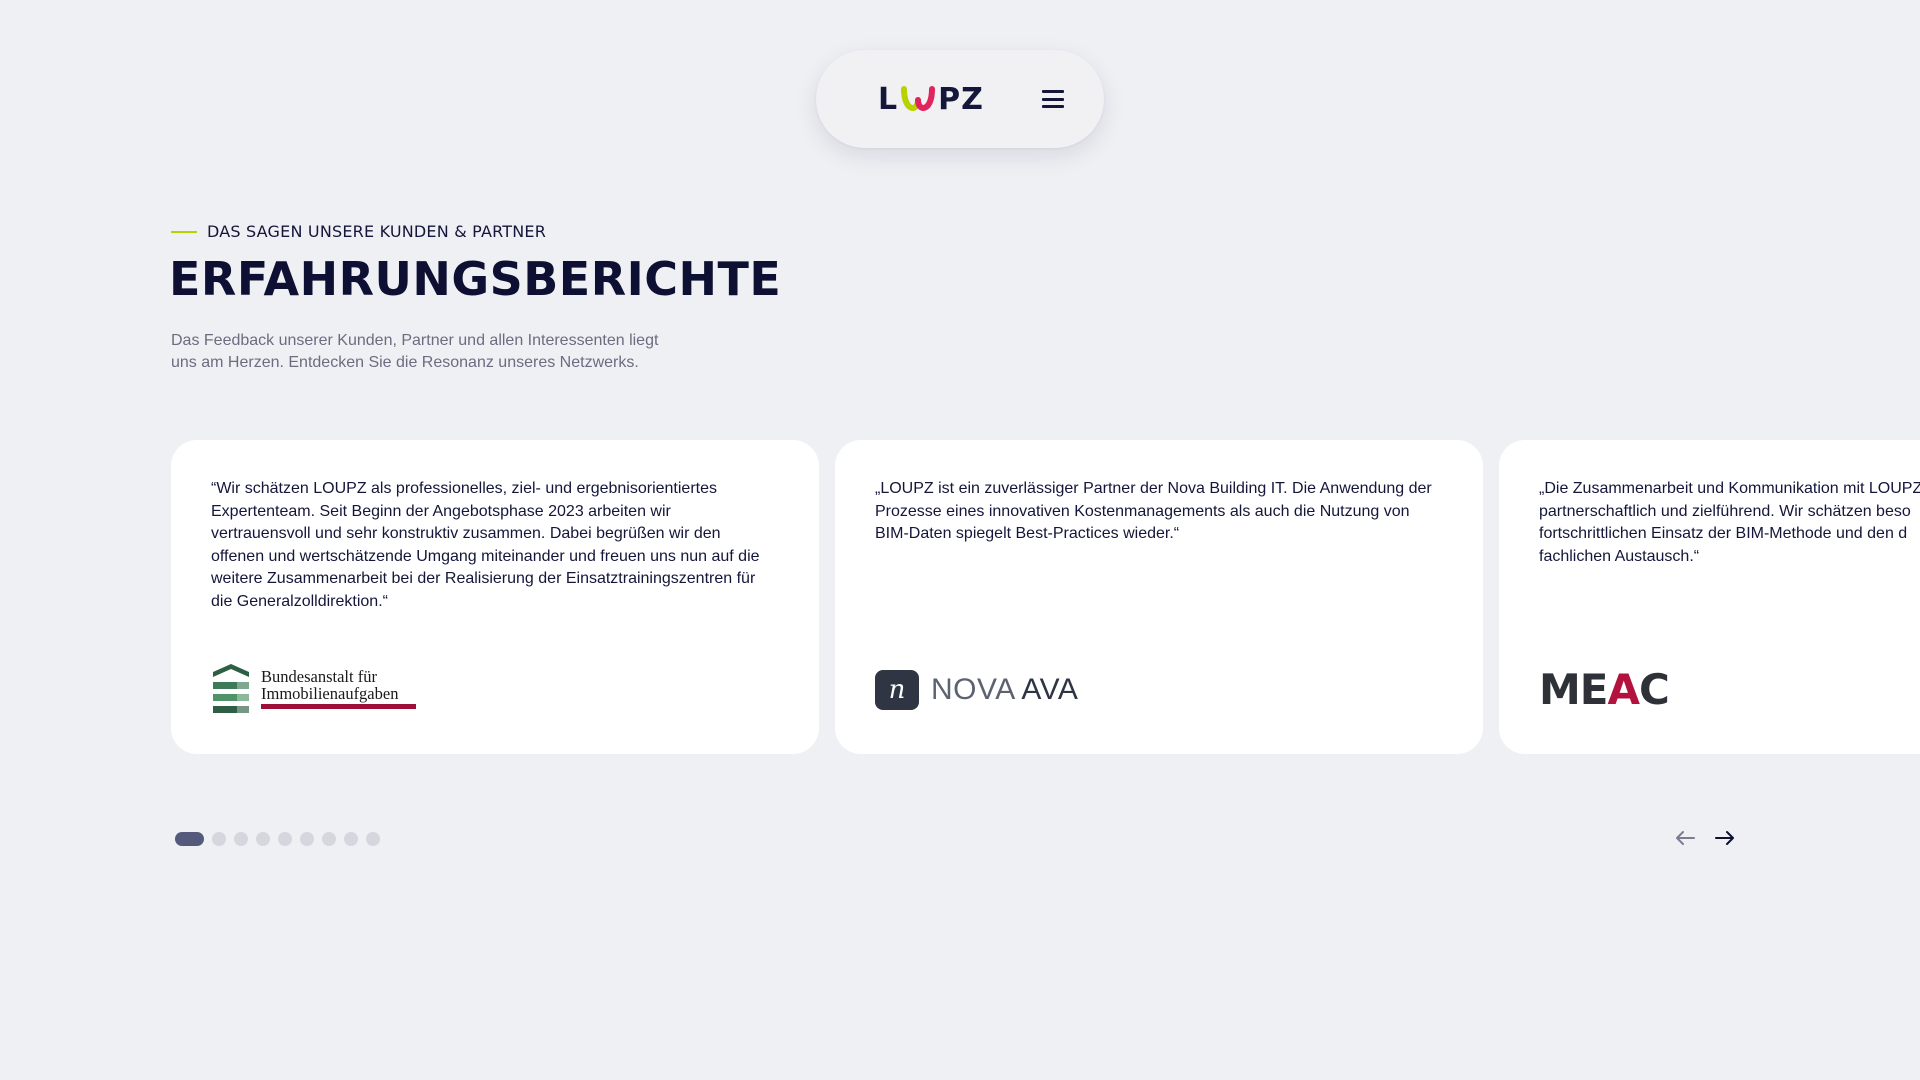  What do you see at coordinates (338, 706) in the screenshot?
I see `bima-underline` at bounding box center [338, 706].